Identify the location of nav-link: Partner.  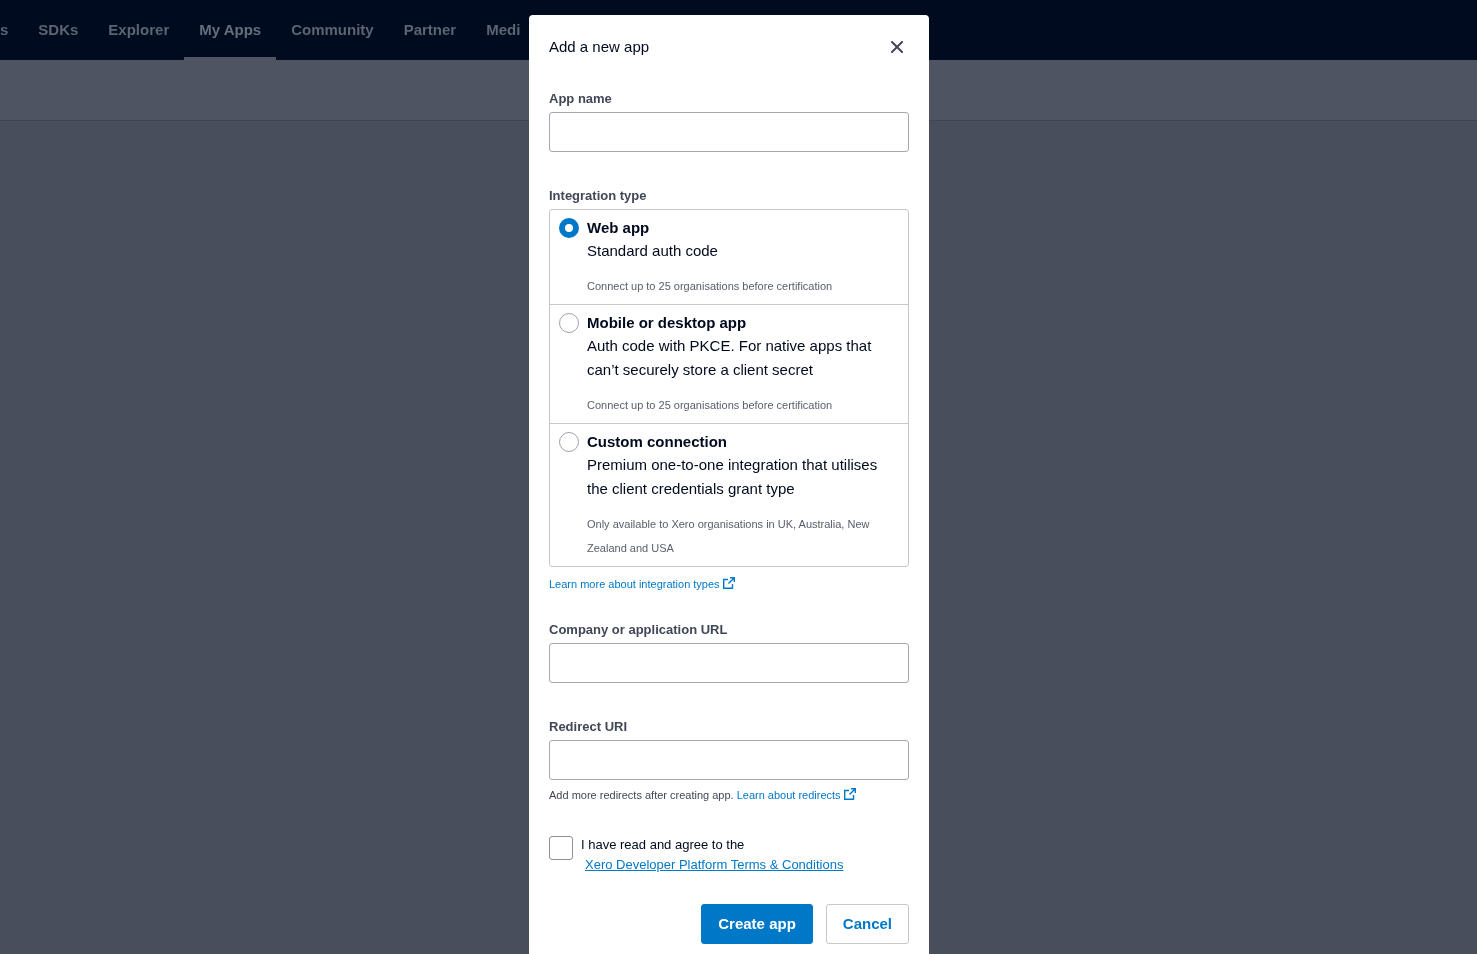
(430, 30).